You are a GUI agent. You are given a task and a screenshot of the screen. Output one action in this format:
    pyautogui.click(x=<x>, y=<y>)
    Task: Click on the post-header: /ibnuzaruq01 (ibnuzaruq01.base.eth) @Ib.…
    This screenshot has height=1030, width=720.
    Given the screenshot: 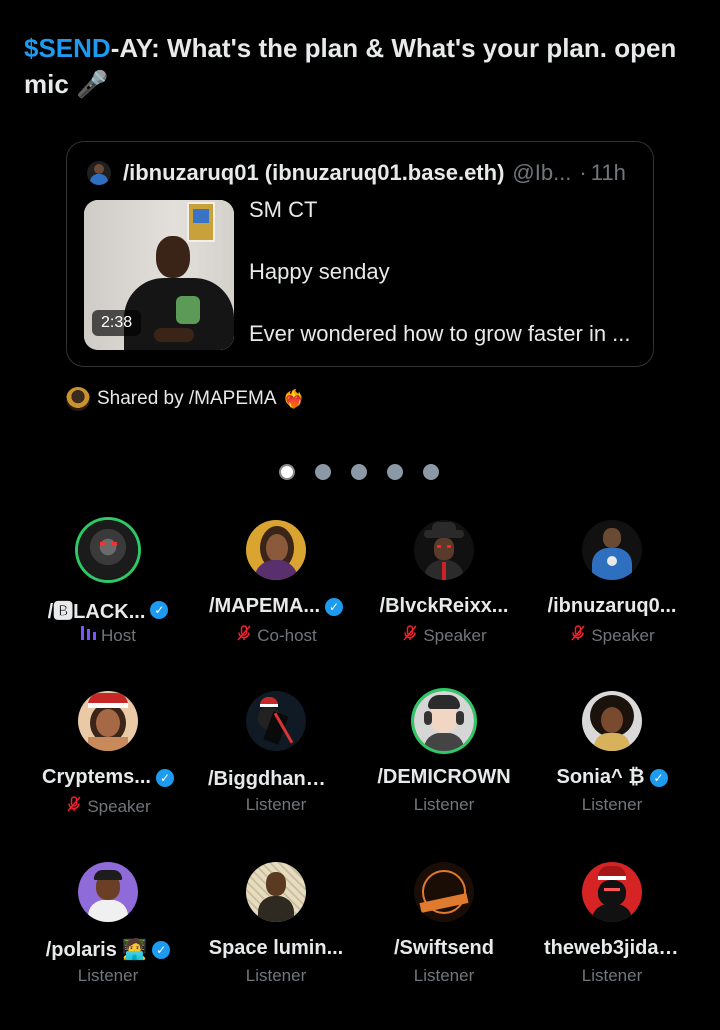 What is the action you would take?
    pyautogui.click(x=361, y=173)
    